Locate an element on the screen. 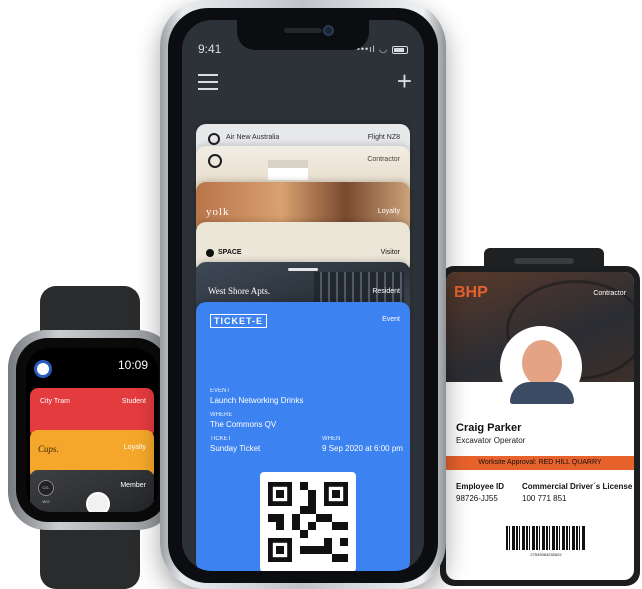 Image resolution: width=642 pixels, height=589 pixels. license-label: Commercial Driver´s License is located at coordinates (577, 486).